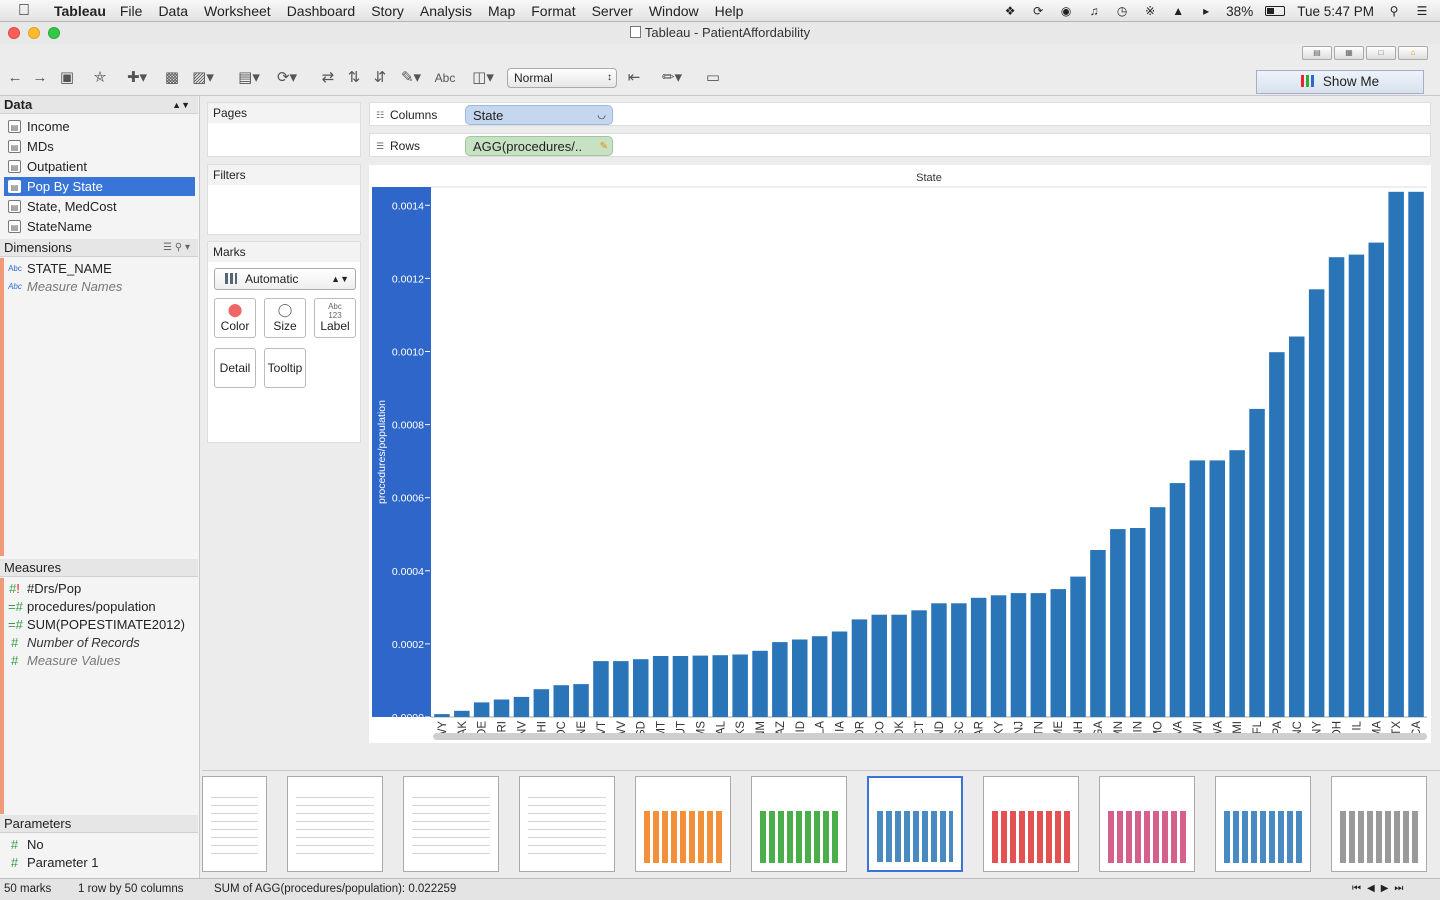  What do you see at coordinates (15, 78) in the screenshot?
I see `back-icon: ←` at bounding box center [15, 78].